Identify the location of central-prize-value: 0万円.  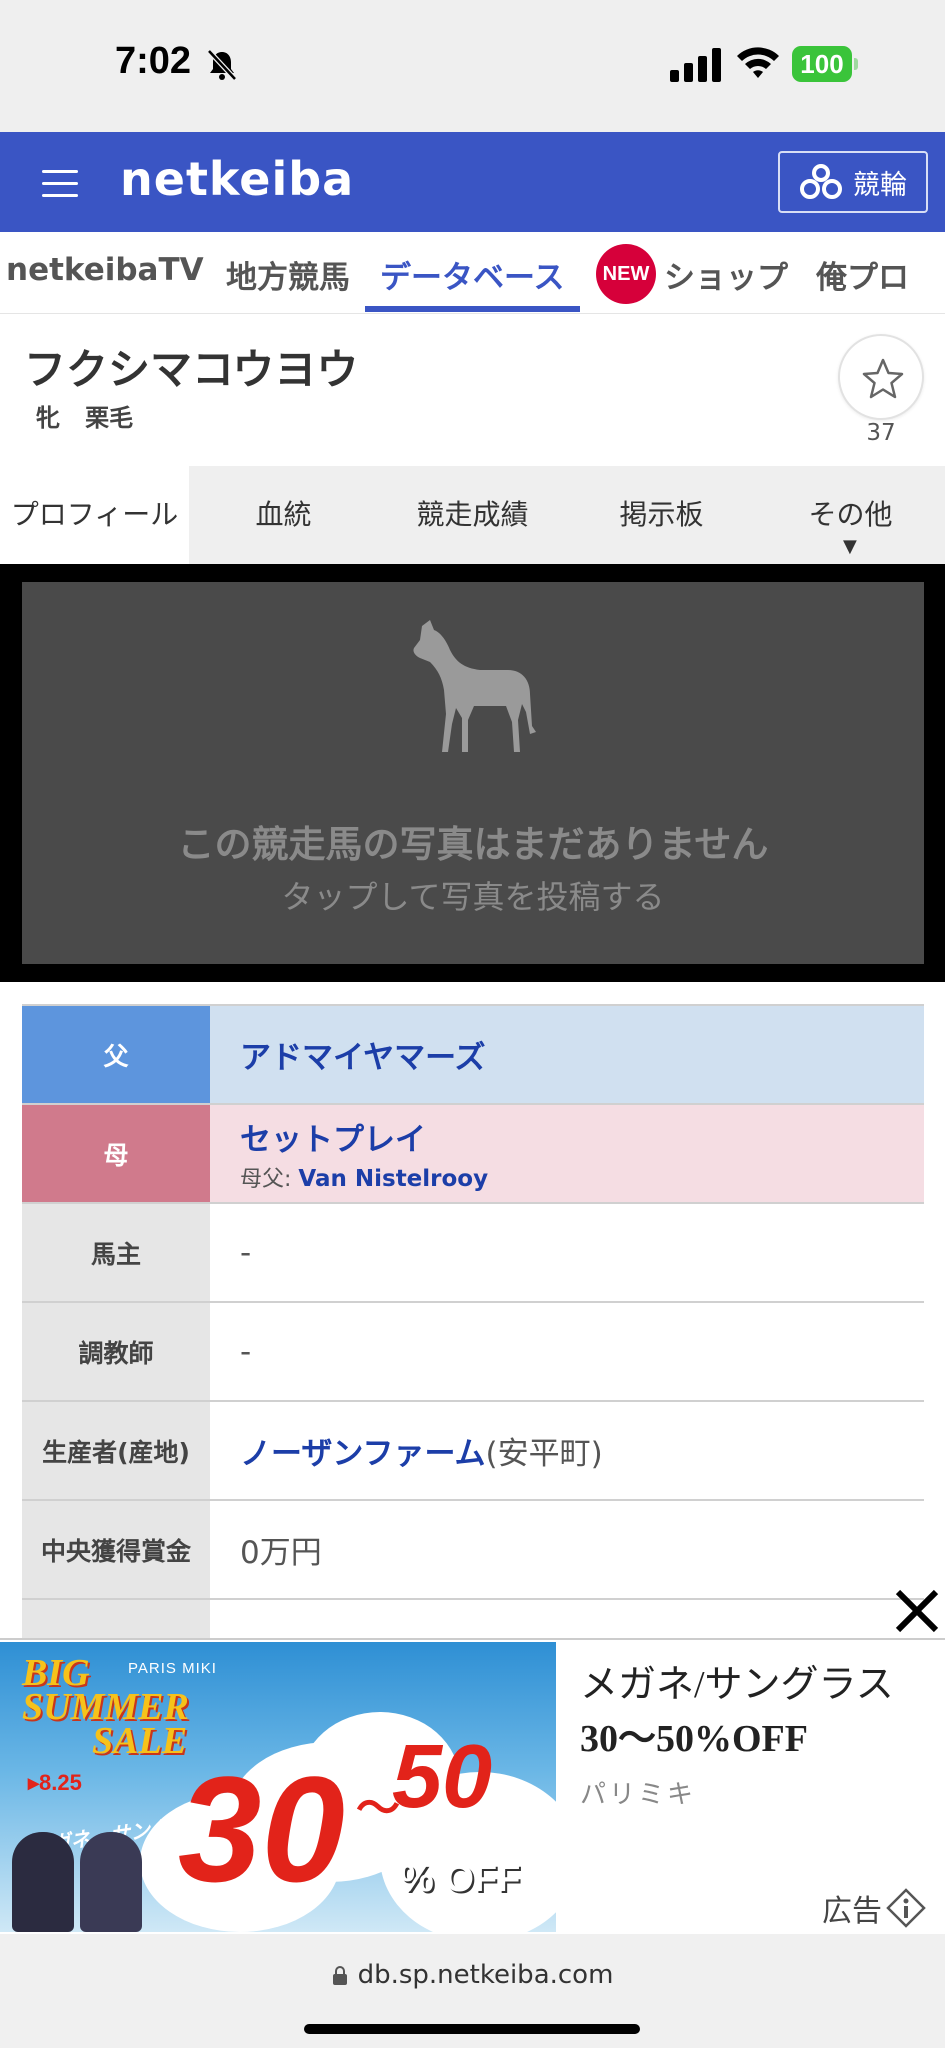
(281, 1553).